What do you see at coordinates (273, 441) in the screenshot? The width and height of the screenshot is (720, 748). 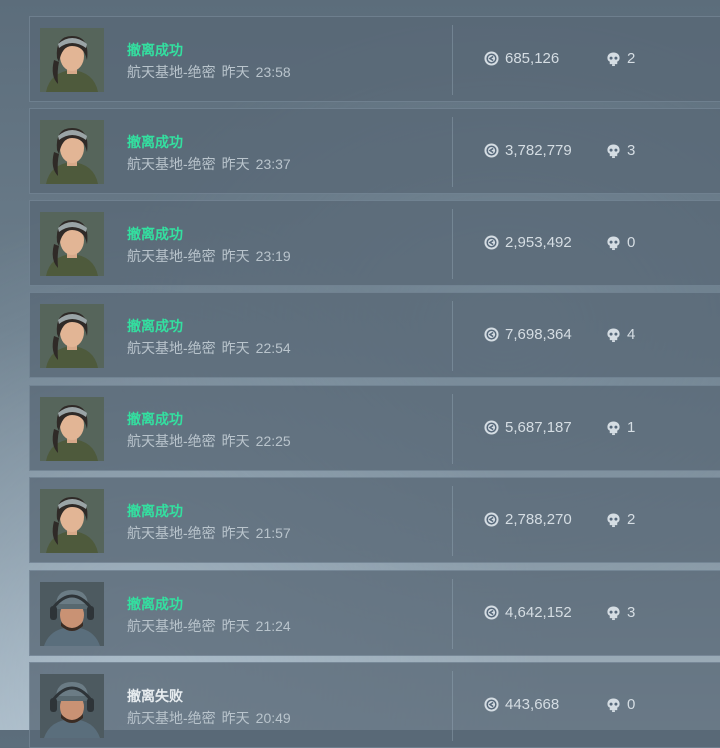 I see `match-time: 22:25` at bounding box center [273, 441].